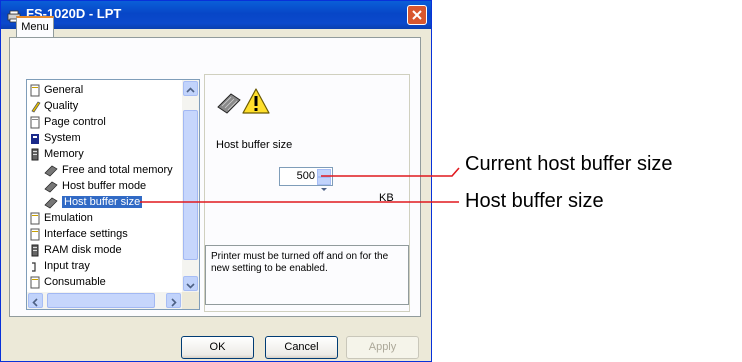 The image size is (742, 362). Describe the element at coordinates (300, 185) in the screenshot. I see `callout-lines` at that location.